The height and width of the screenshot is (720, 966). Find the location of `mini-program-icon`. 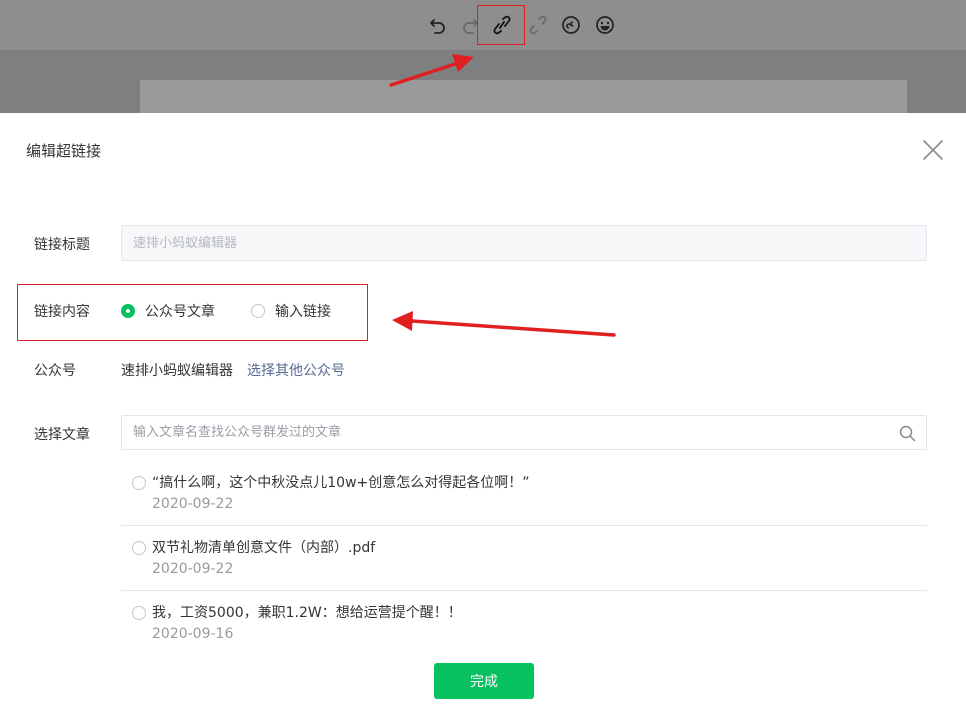

mini-program-icon is located at coordinates (571, 25).